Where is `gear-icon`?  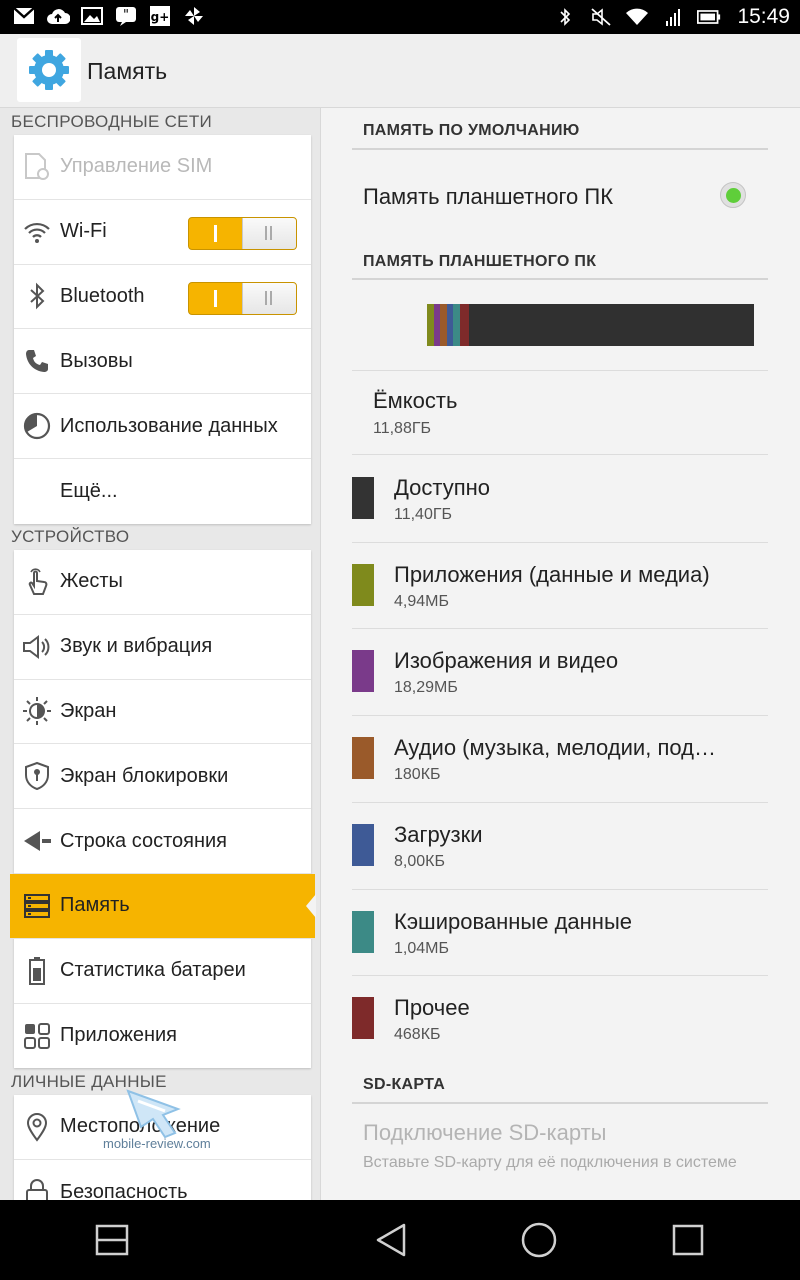
gear-icon is located at coordinates (49, 70).